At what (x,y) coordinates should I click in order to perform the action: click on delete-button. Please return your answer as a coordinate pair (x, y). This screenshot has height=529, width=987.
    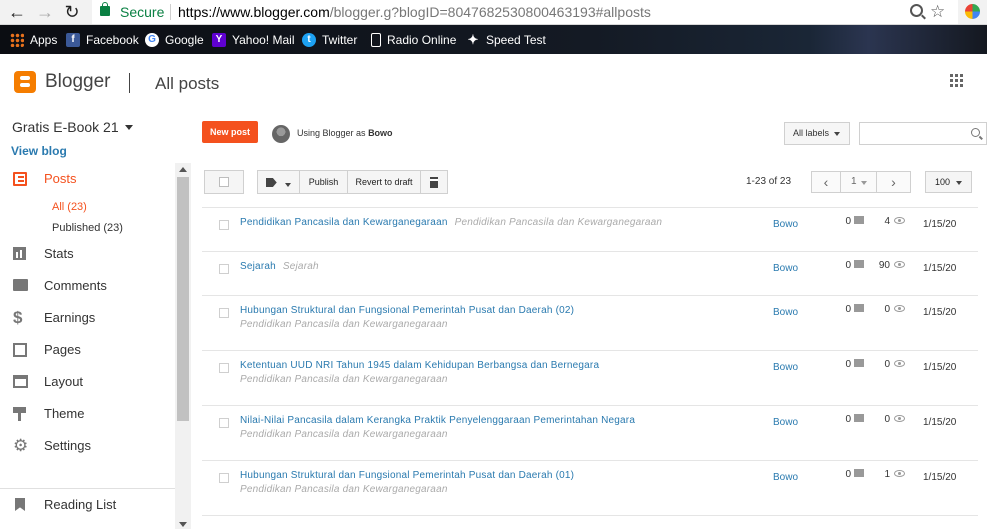
    Looking at the image, I should click on (434, 182).